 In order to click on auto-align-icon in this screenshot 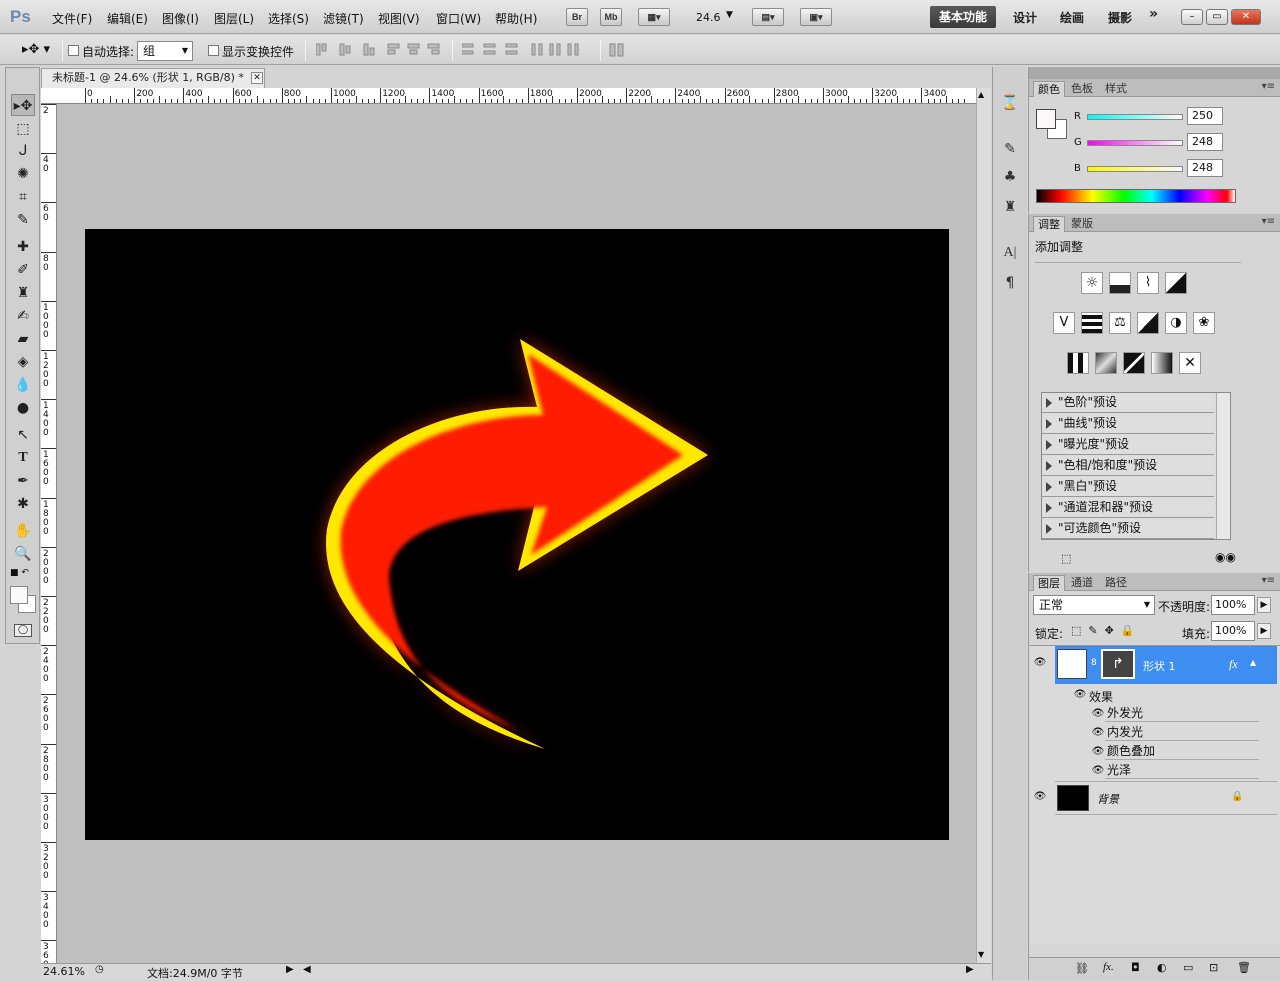, I will do `click(617, 50)`.